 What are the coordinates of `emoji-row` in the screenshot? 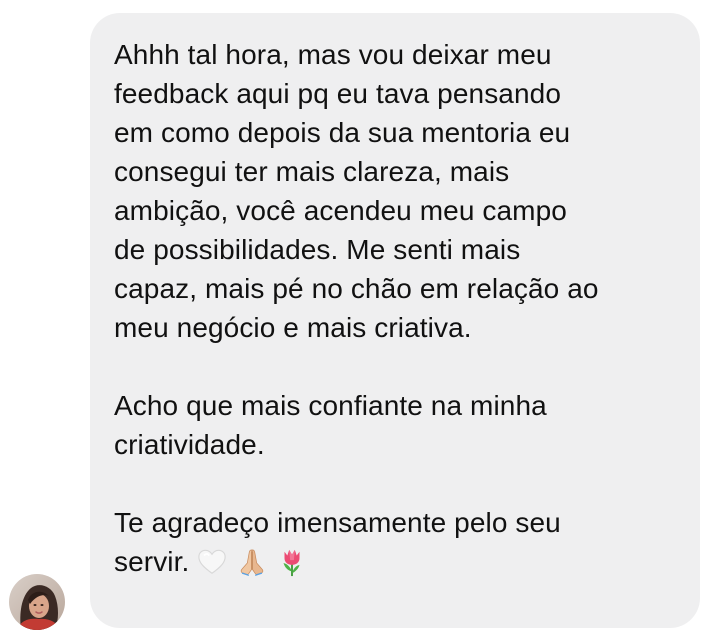 It's located at (252, 562).